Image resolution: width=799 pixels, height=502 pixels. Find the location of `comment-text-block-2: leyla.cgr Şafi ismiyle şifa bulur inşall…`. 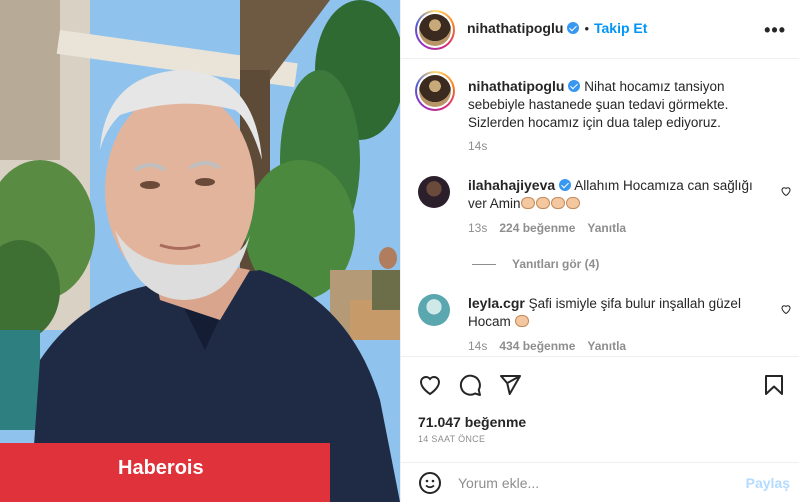

comment-text-block-2: leyla.cgr Şafi ismiyle şifa bulur inşall… is located at coordinates (618, 312).